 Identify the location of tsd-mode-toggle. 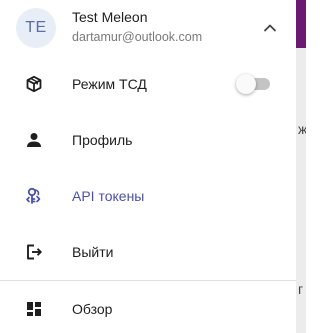
(254, 84).